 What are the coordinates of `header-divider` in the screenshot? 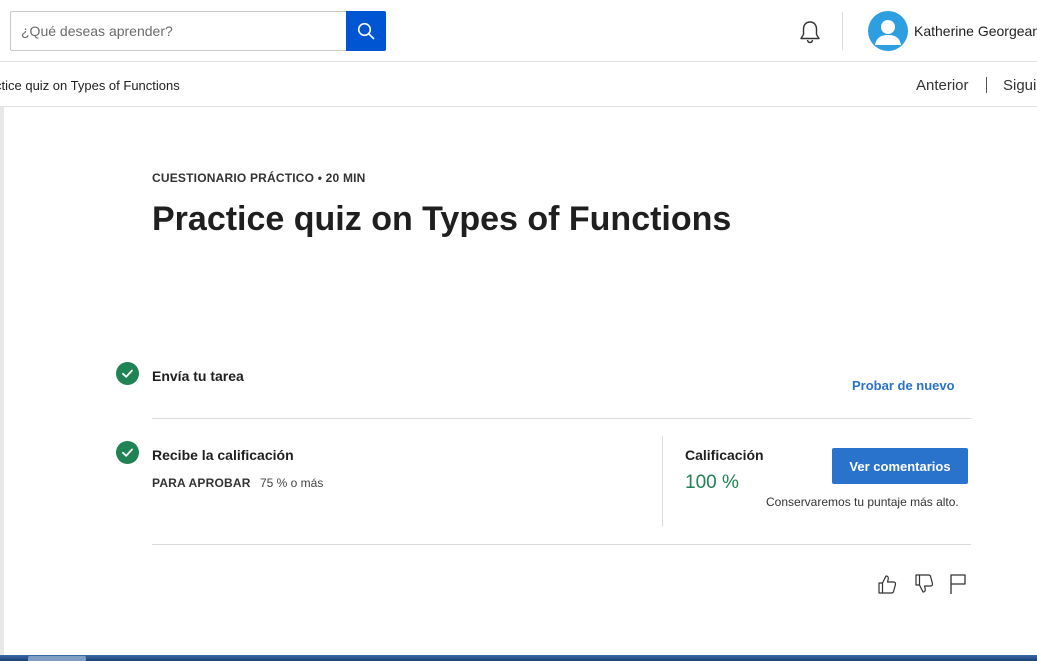 It's located at (842, 31).